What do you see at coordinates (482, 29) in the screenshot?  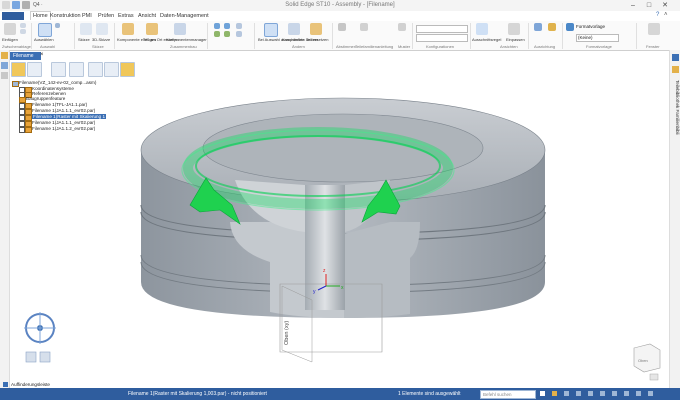 I see `section-view-button` at bounding box center [482, 29].